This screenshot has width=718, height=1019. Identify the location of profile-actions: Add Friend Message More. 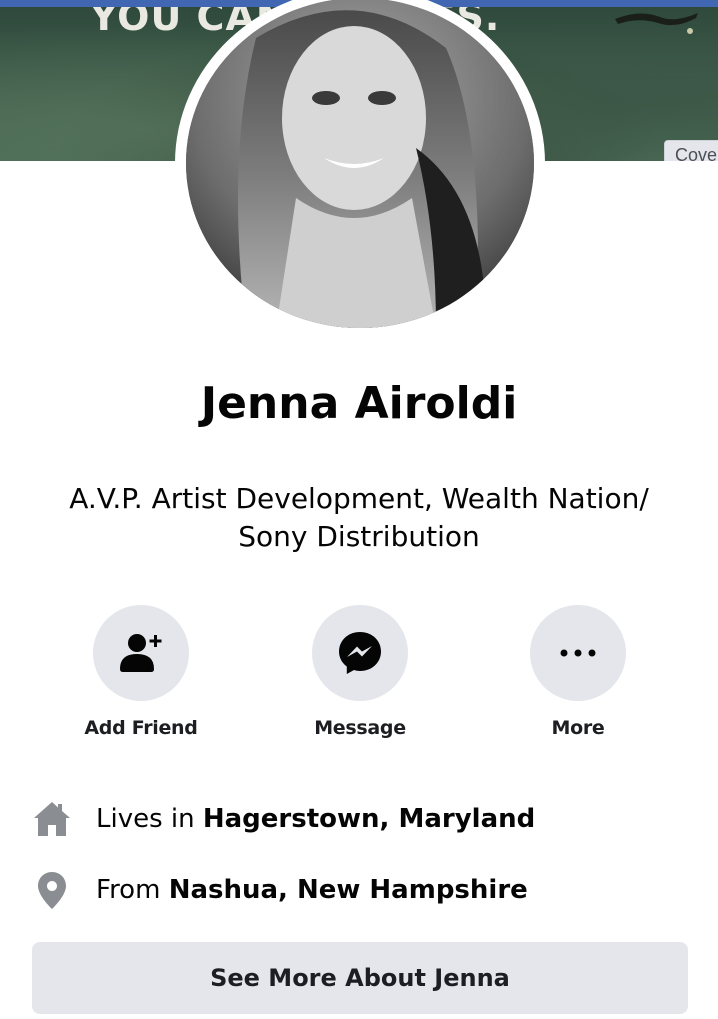
(359, 675).